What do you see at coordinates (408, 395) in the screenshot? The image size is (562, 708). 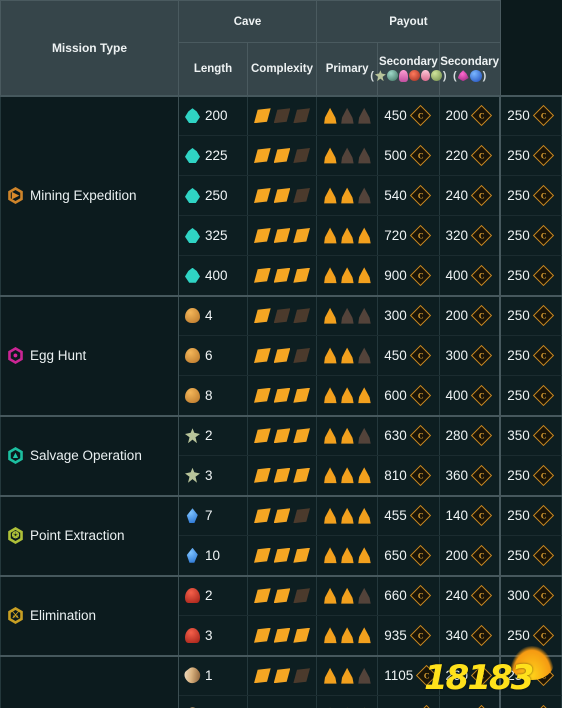 I see `payout-primary-cell: 600 C` at bounding box center [408, 395].